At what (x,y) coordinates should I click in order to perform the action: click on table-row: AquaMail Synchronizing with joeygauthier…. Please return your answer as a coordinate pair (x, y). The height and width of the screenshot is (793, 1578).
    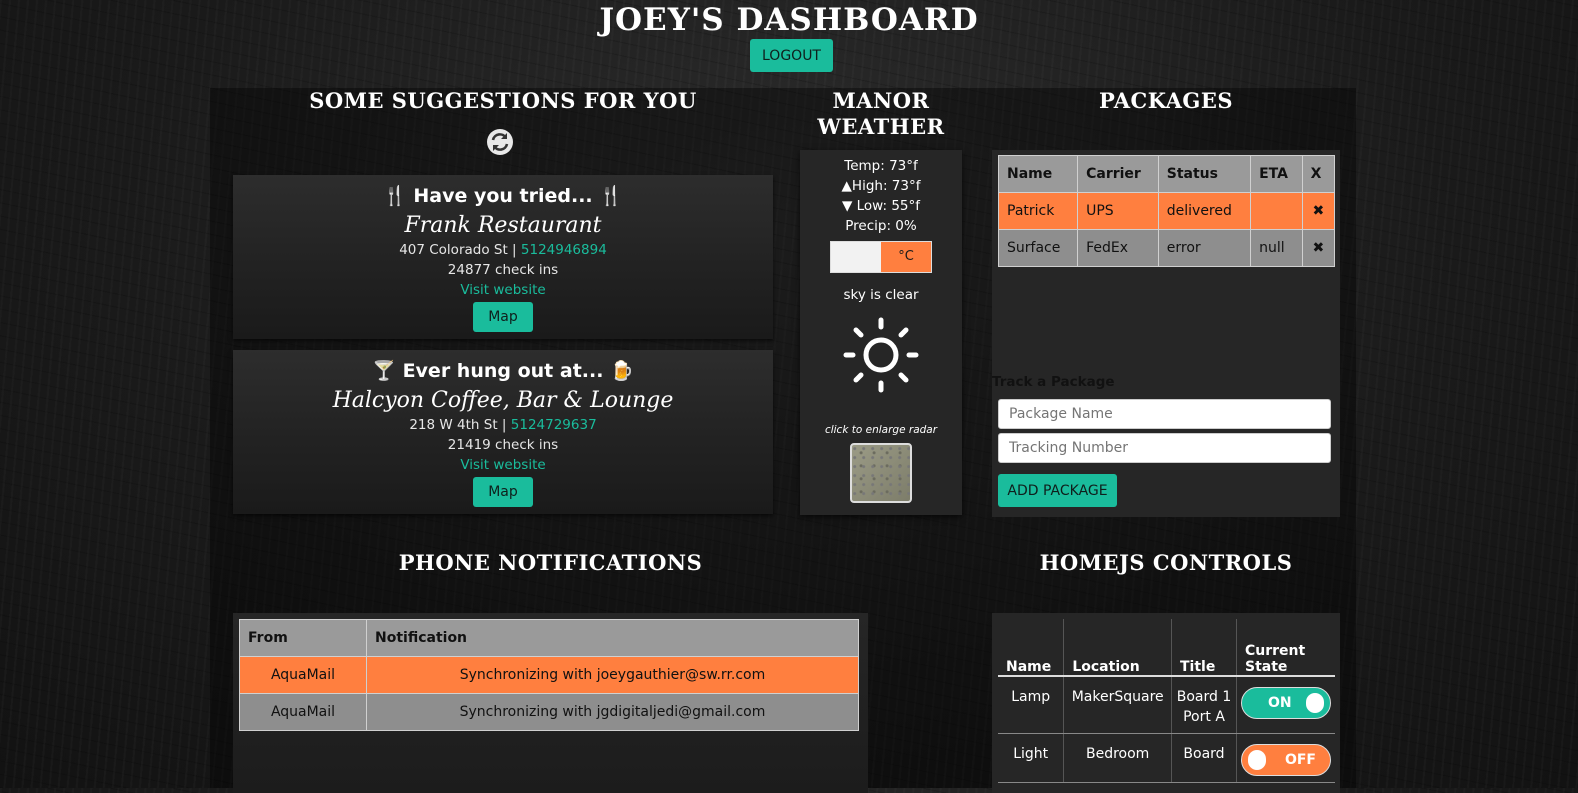
    Looking at the image, I should click on (549, 675).